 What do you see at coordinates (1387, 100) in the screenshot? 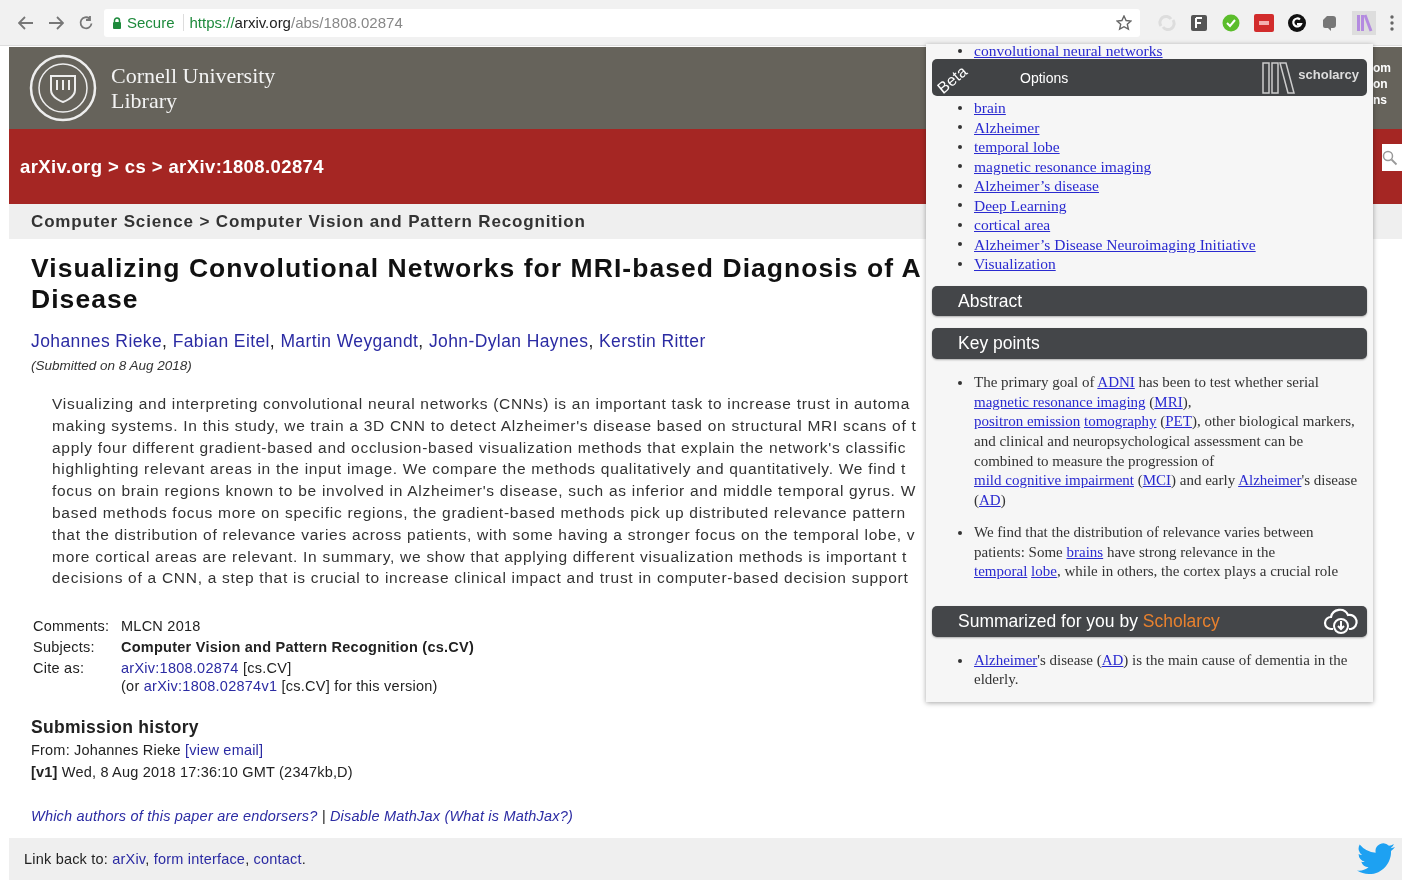
I see `header-link-text: ns` at bounding box center [1387, 100].